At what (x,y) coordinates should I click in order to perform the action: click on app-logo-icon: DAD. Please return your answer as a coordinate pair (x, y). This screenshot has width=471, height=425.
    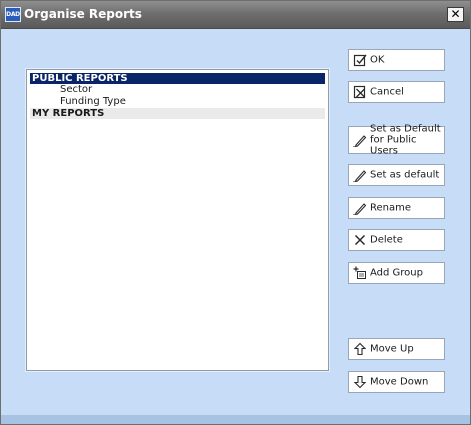
    Looking at the image, I should click on (13, 14).